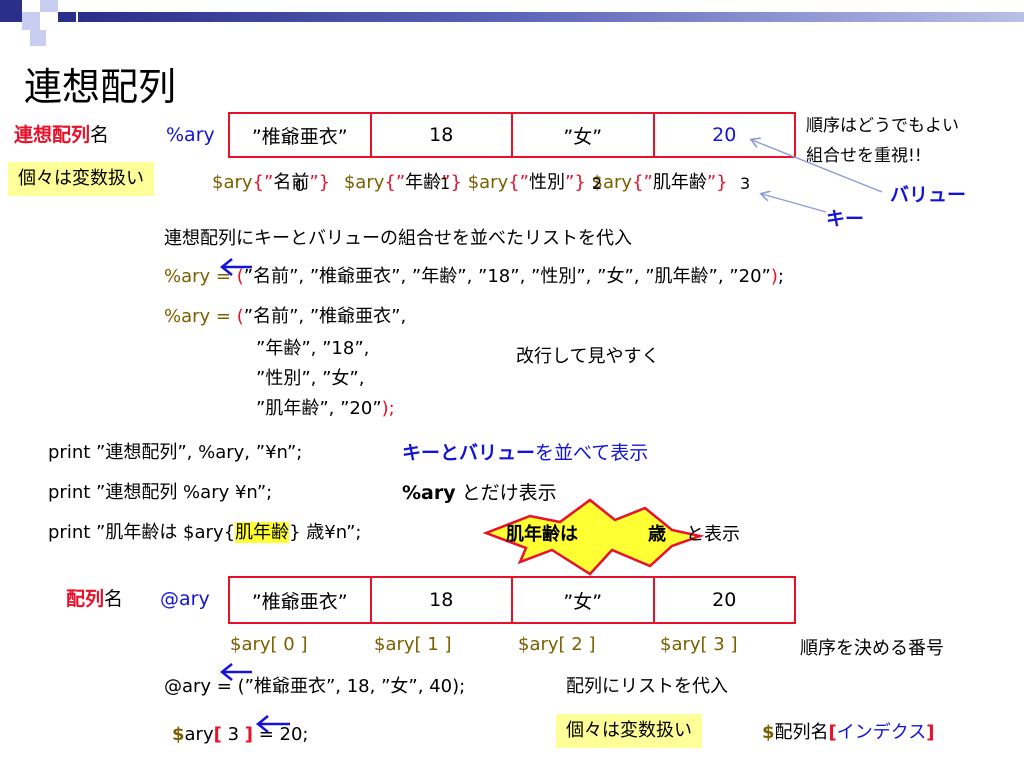 This screenshot has width=1024, height=768. Describe the element at coordinates (557, 644) in the screenshot. I see `array-index-2: $ary[ 2 ]` at that location.